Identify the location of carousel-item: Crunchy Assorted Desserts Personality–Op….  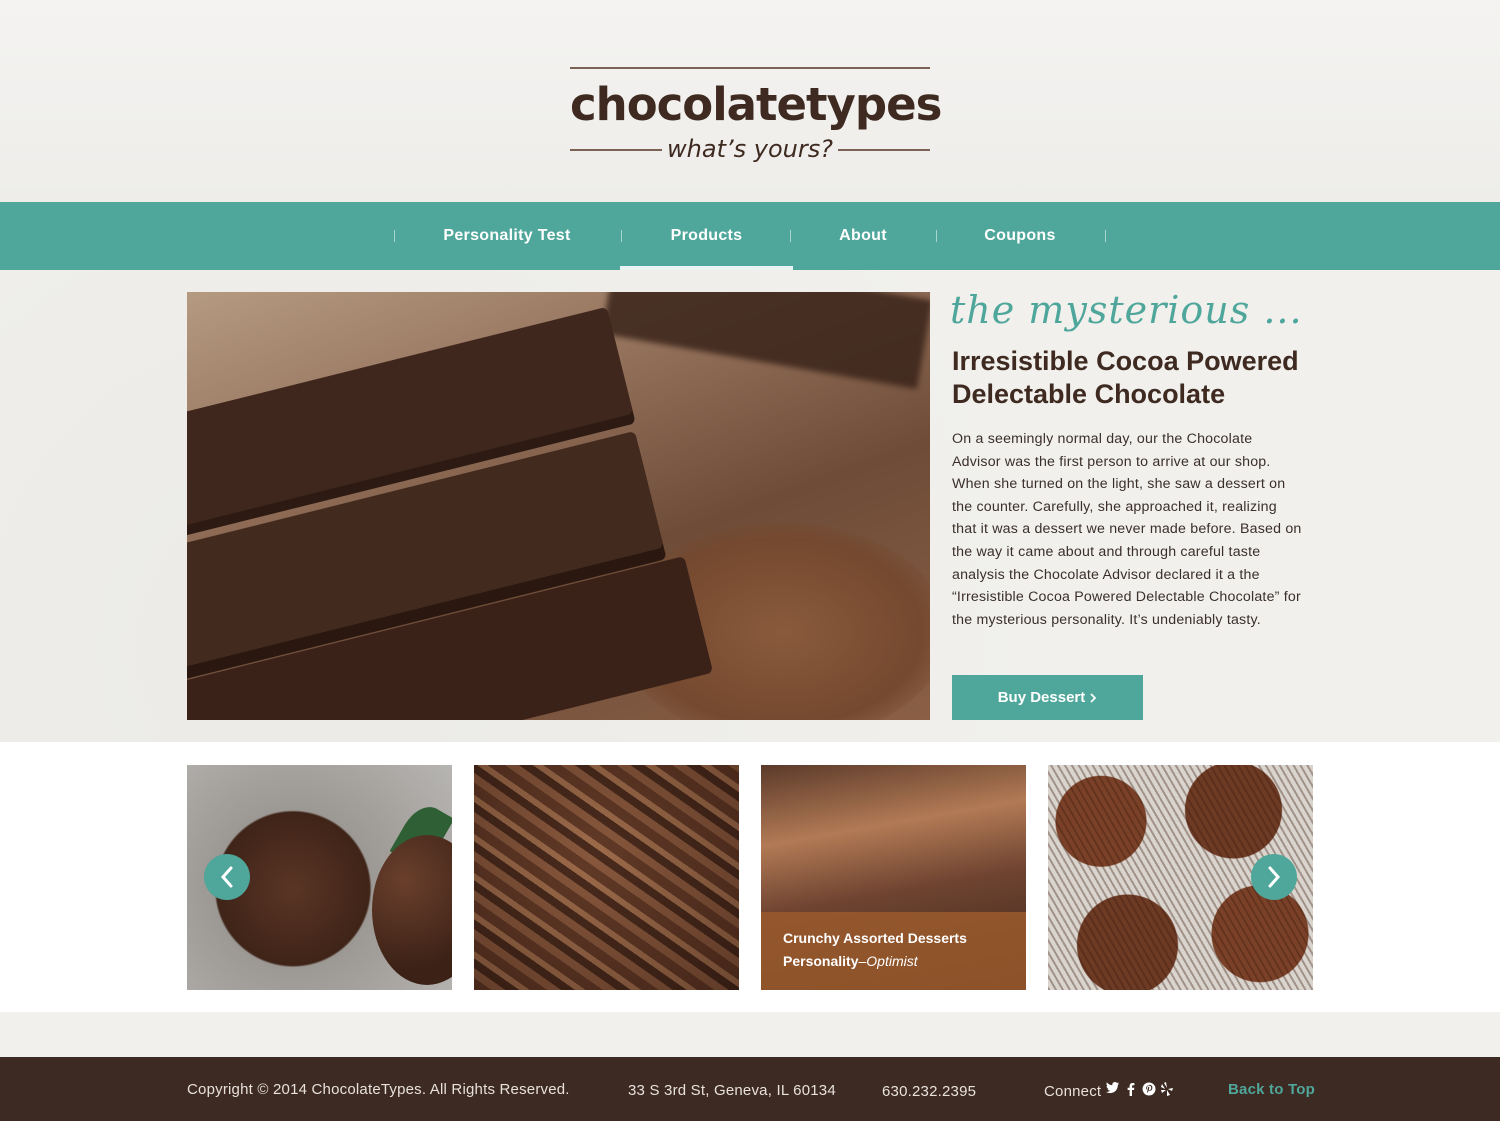
(893, 877).